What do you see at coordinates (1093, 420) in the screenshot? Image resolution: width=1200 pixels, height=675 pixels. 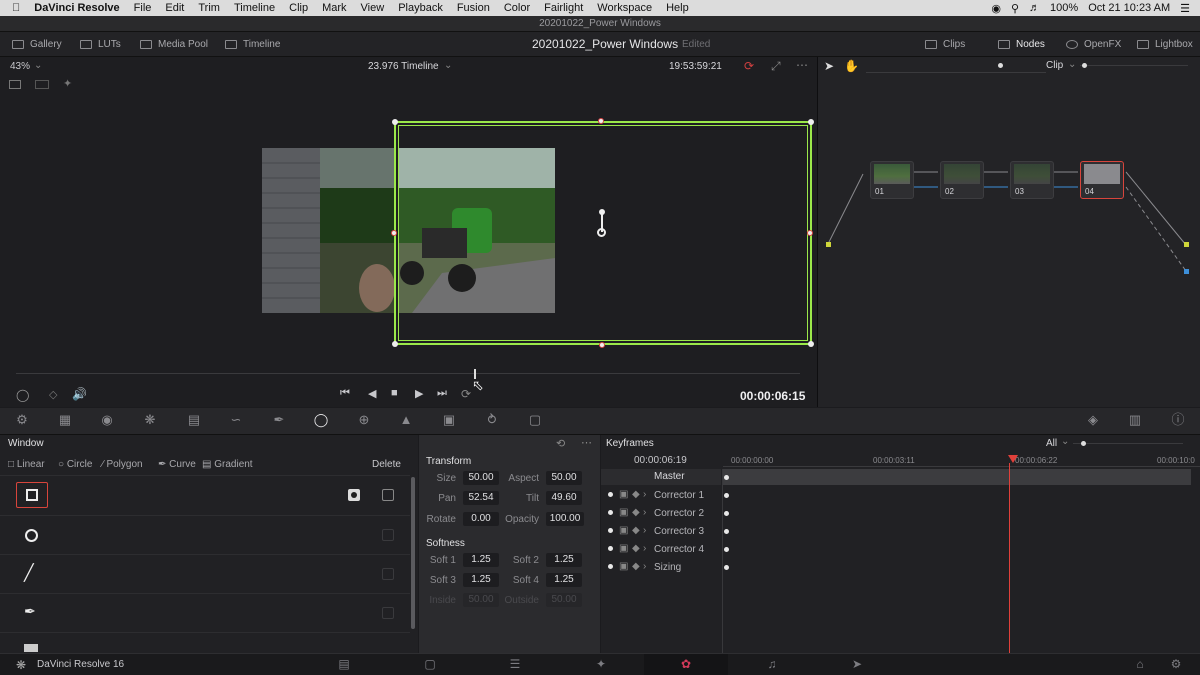 I see `keyframes-palette-icon: ◈` at bounding box center [1093, 420].